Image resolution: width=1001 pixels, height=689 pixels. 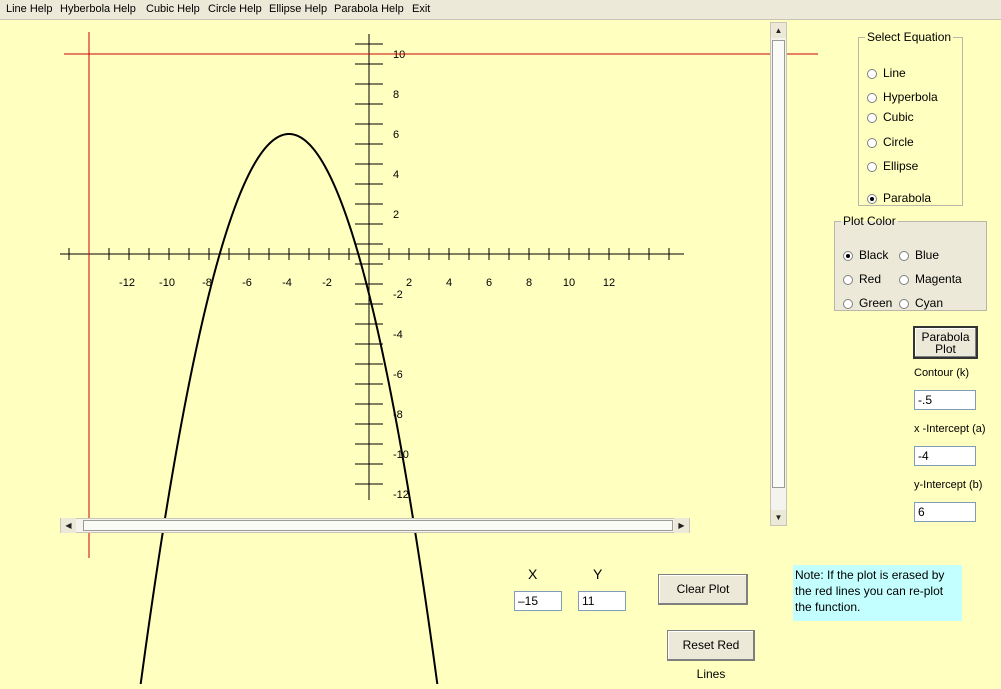 I want to click on x-tick-label: 10, so click(x=569, y=283).